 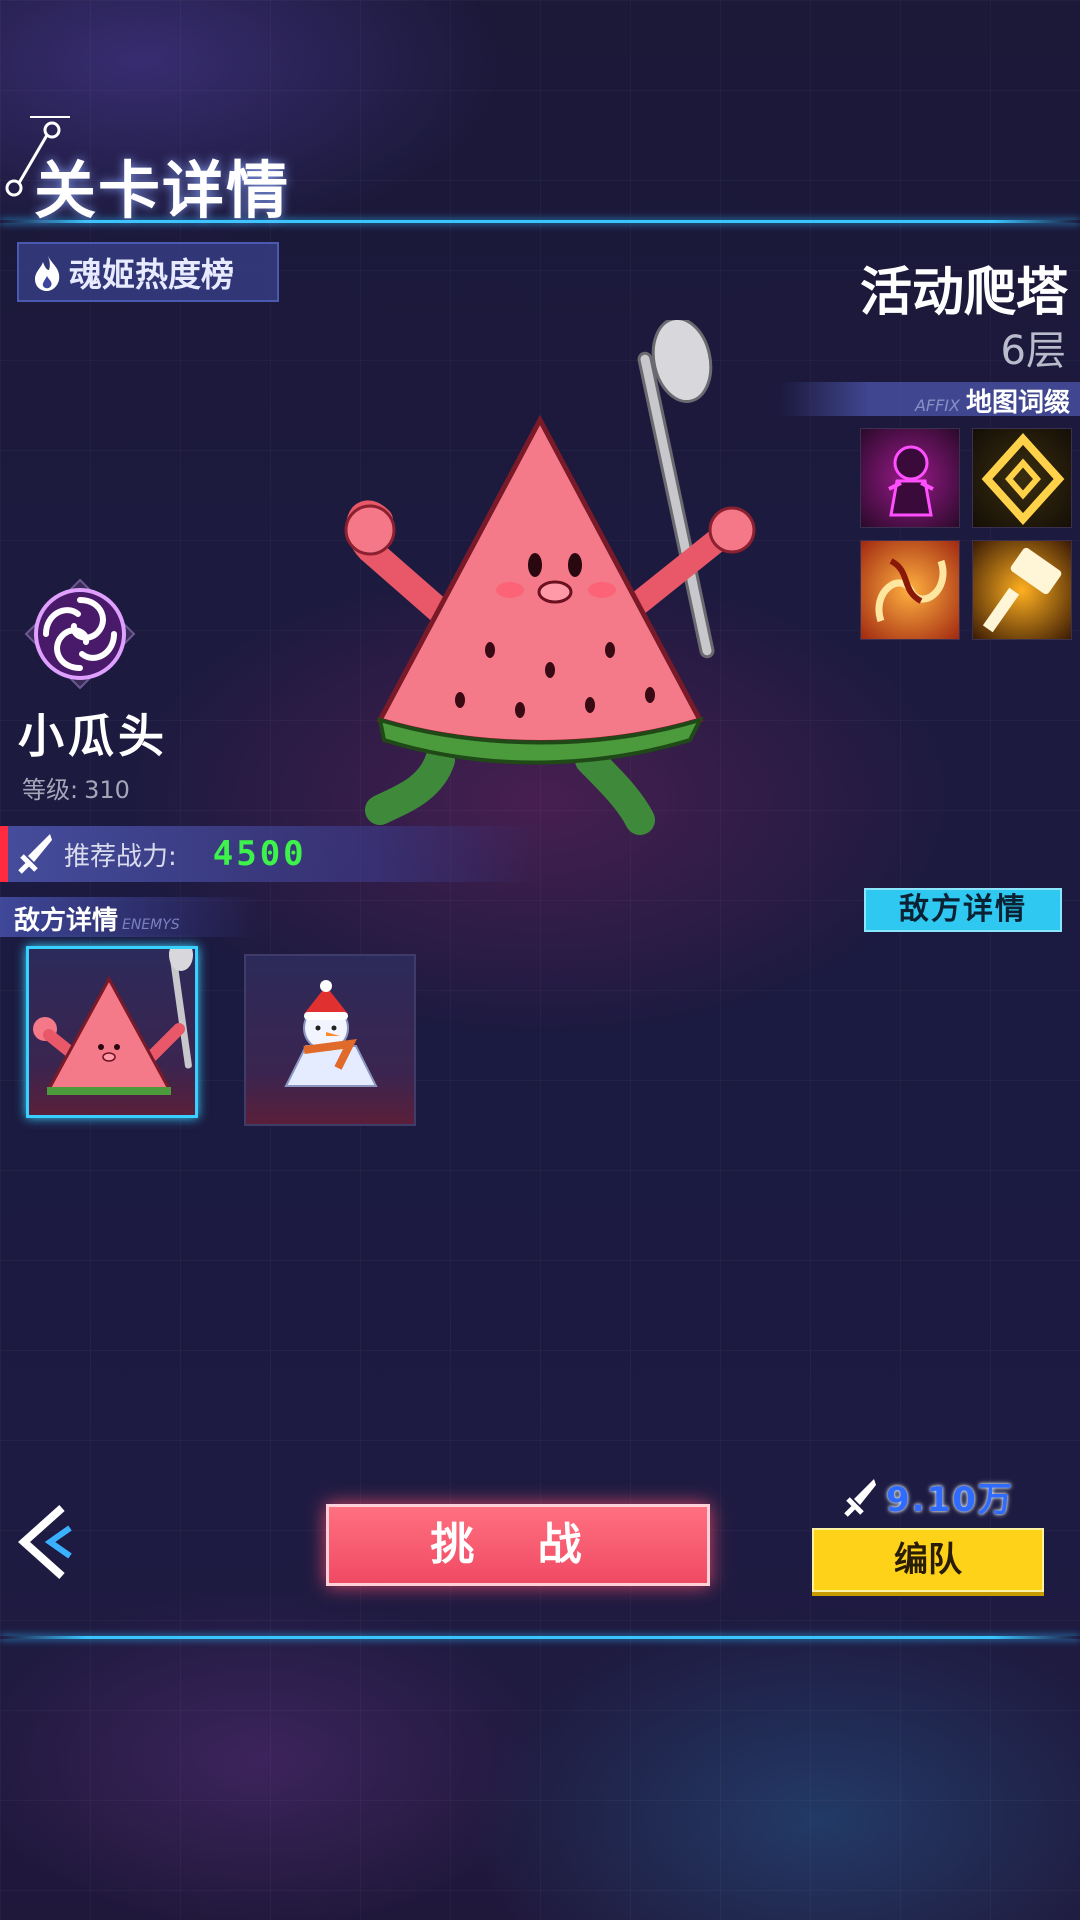 What do you see at coordinates (4, 854) in the screenshot?
I see `power-bar-accent` at bounding box center [4, 854].